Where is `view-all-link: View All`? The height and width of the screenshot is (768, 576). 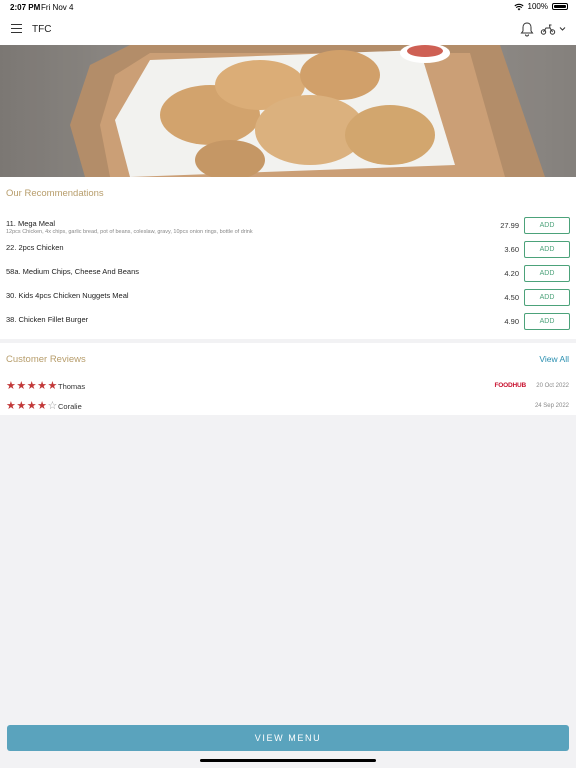
view-all-link: View All is located at coordinates (554, 359).